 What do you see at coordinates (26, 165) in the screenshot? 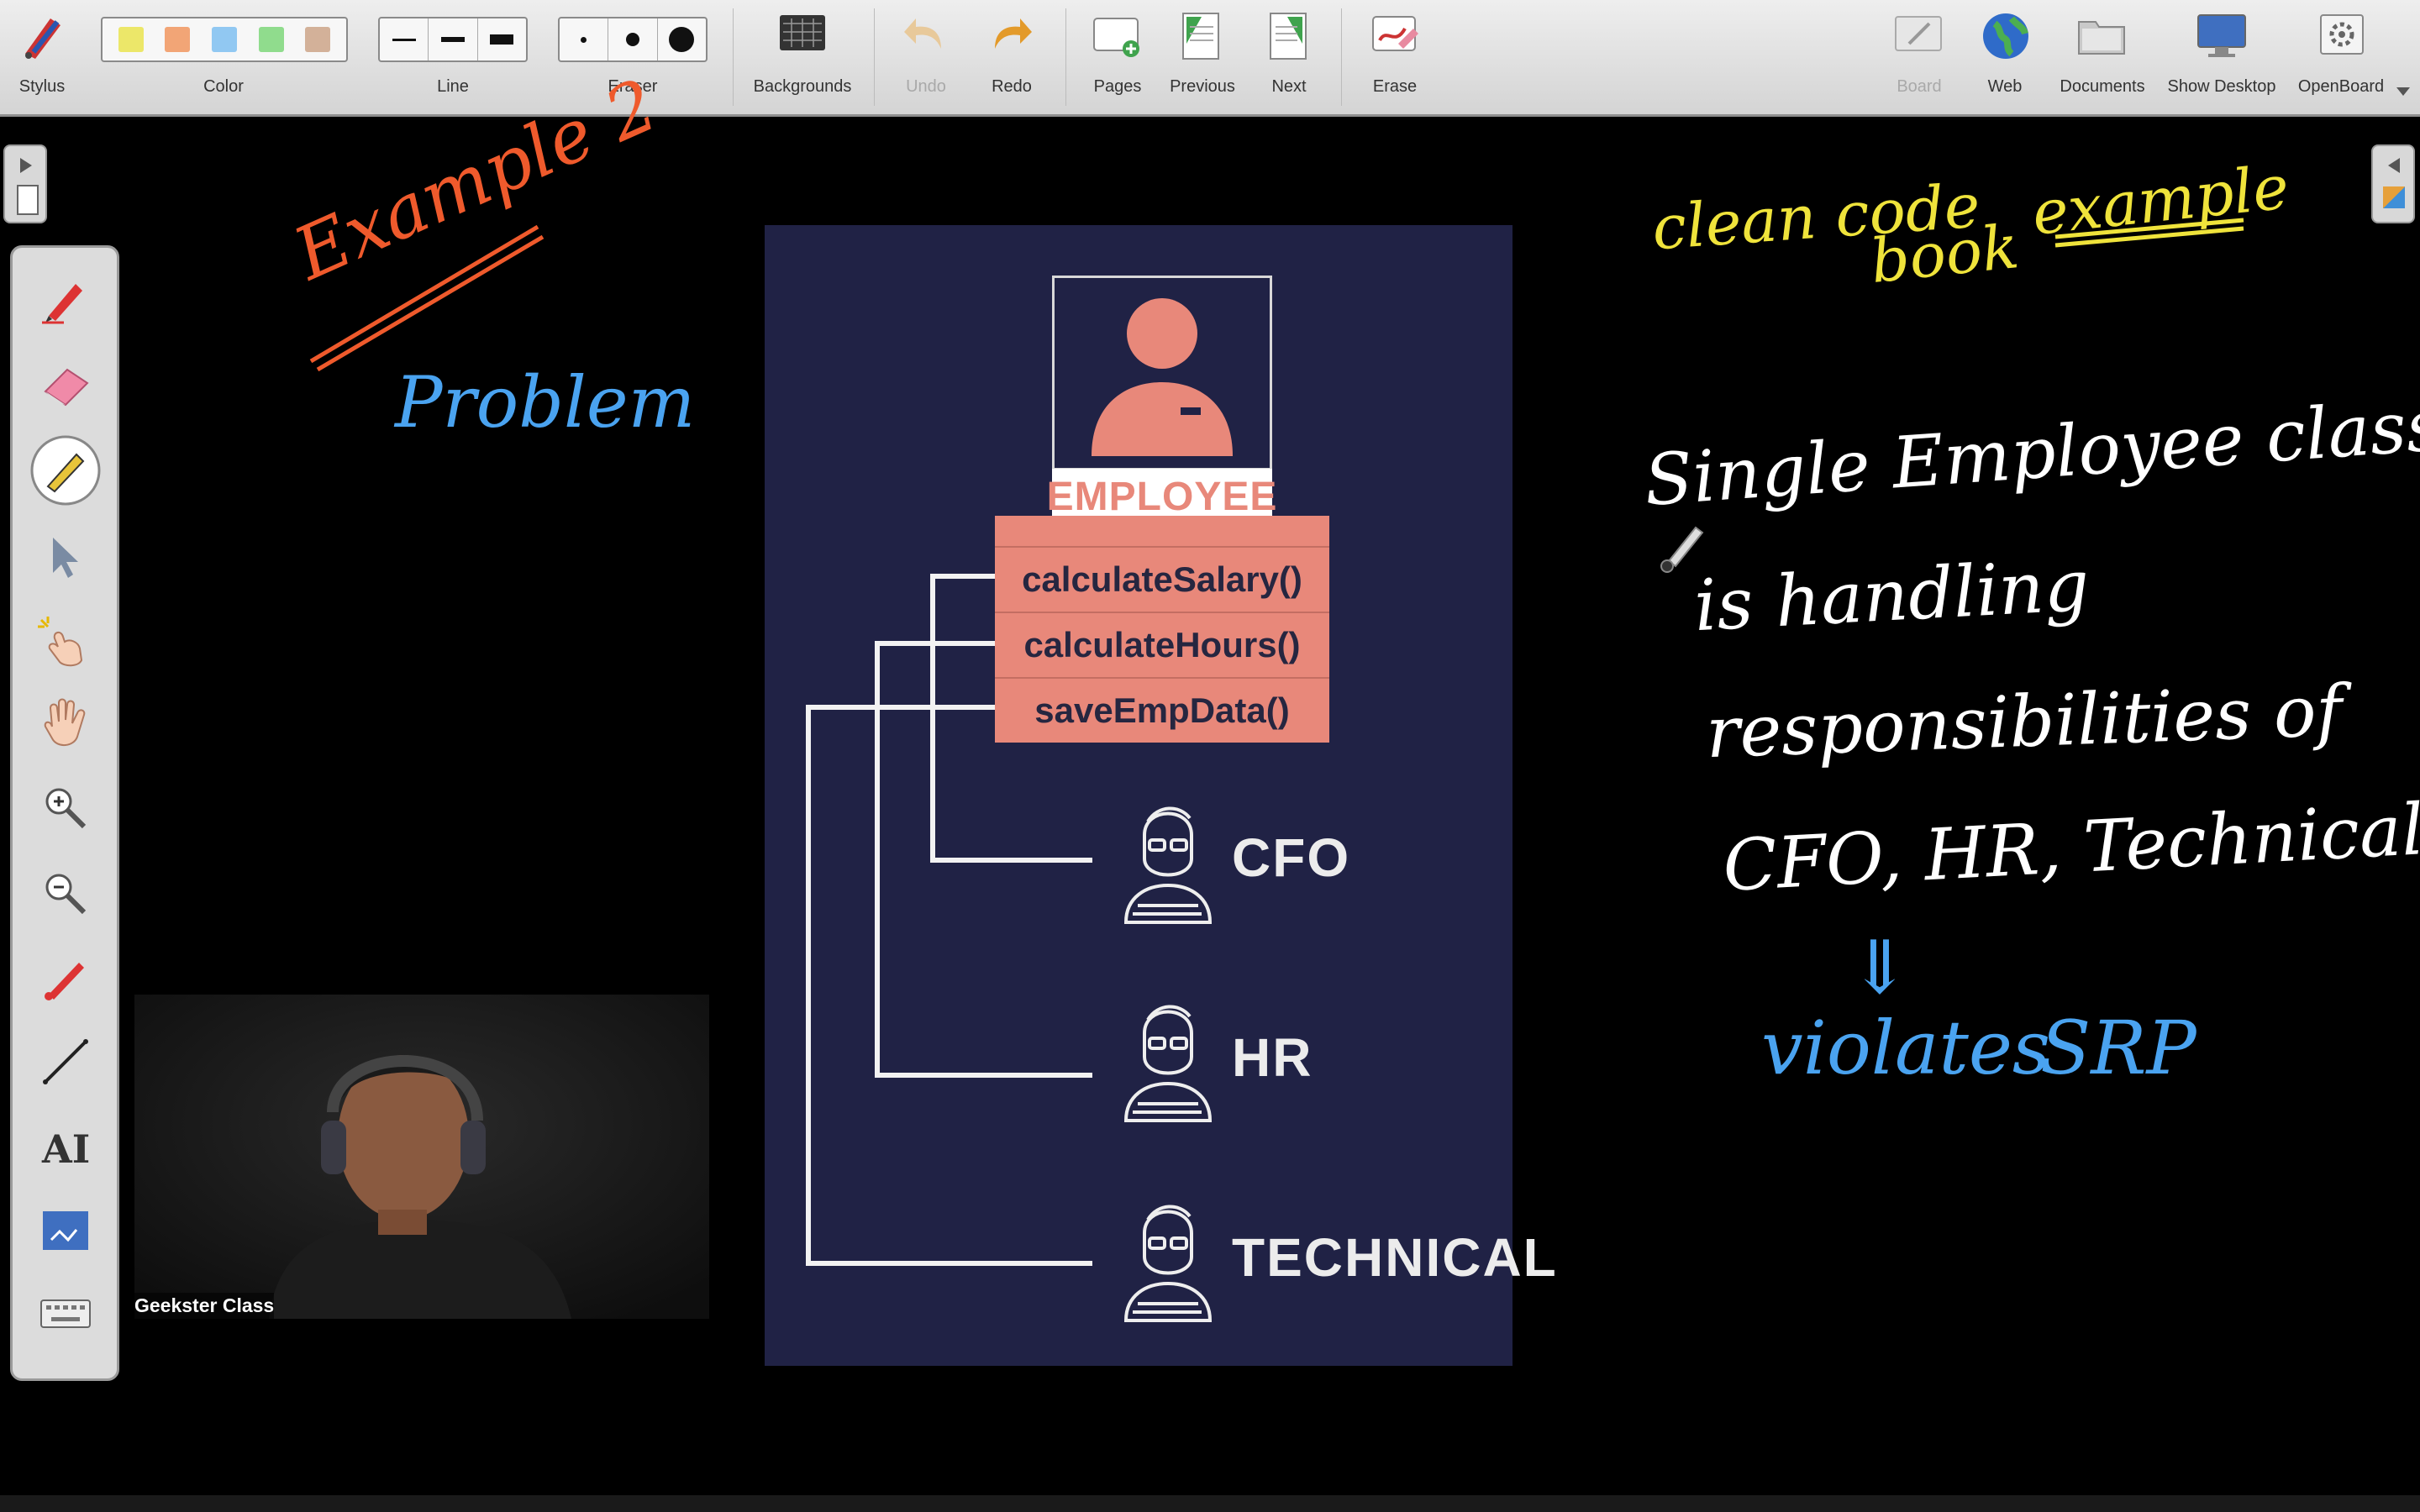
I see `expand-arrow-icon` at bounding box center [26, 165].